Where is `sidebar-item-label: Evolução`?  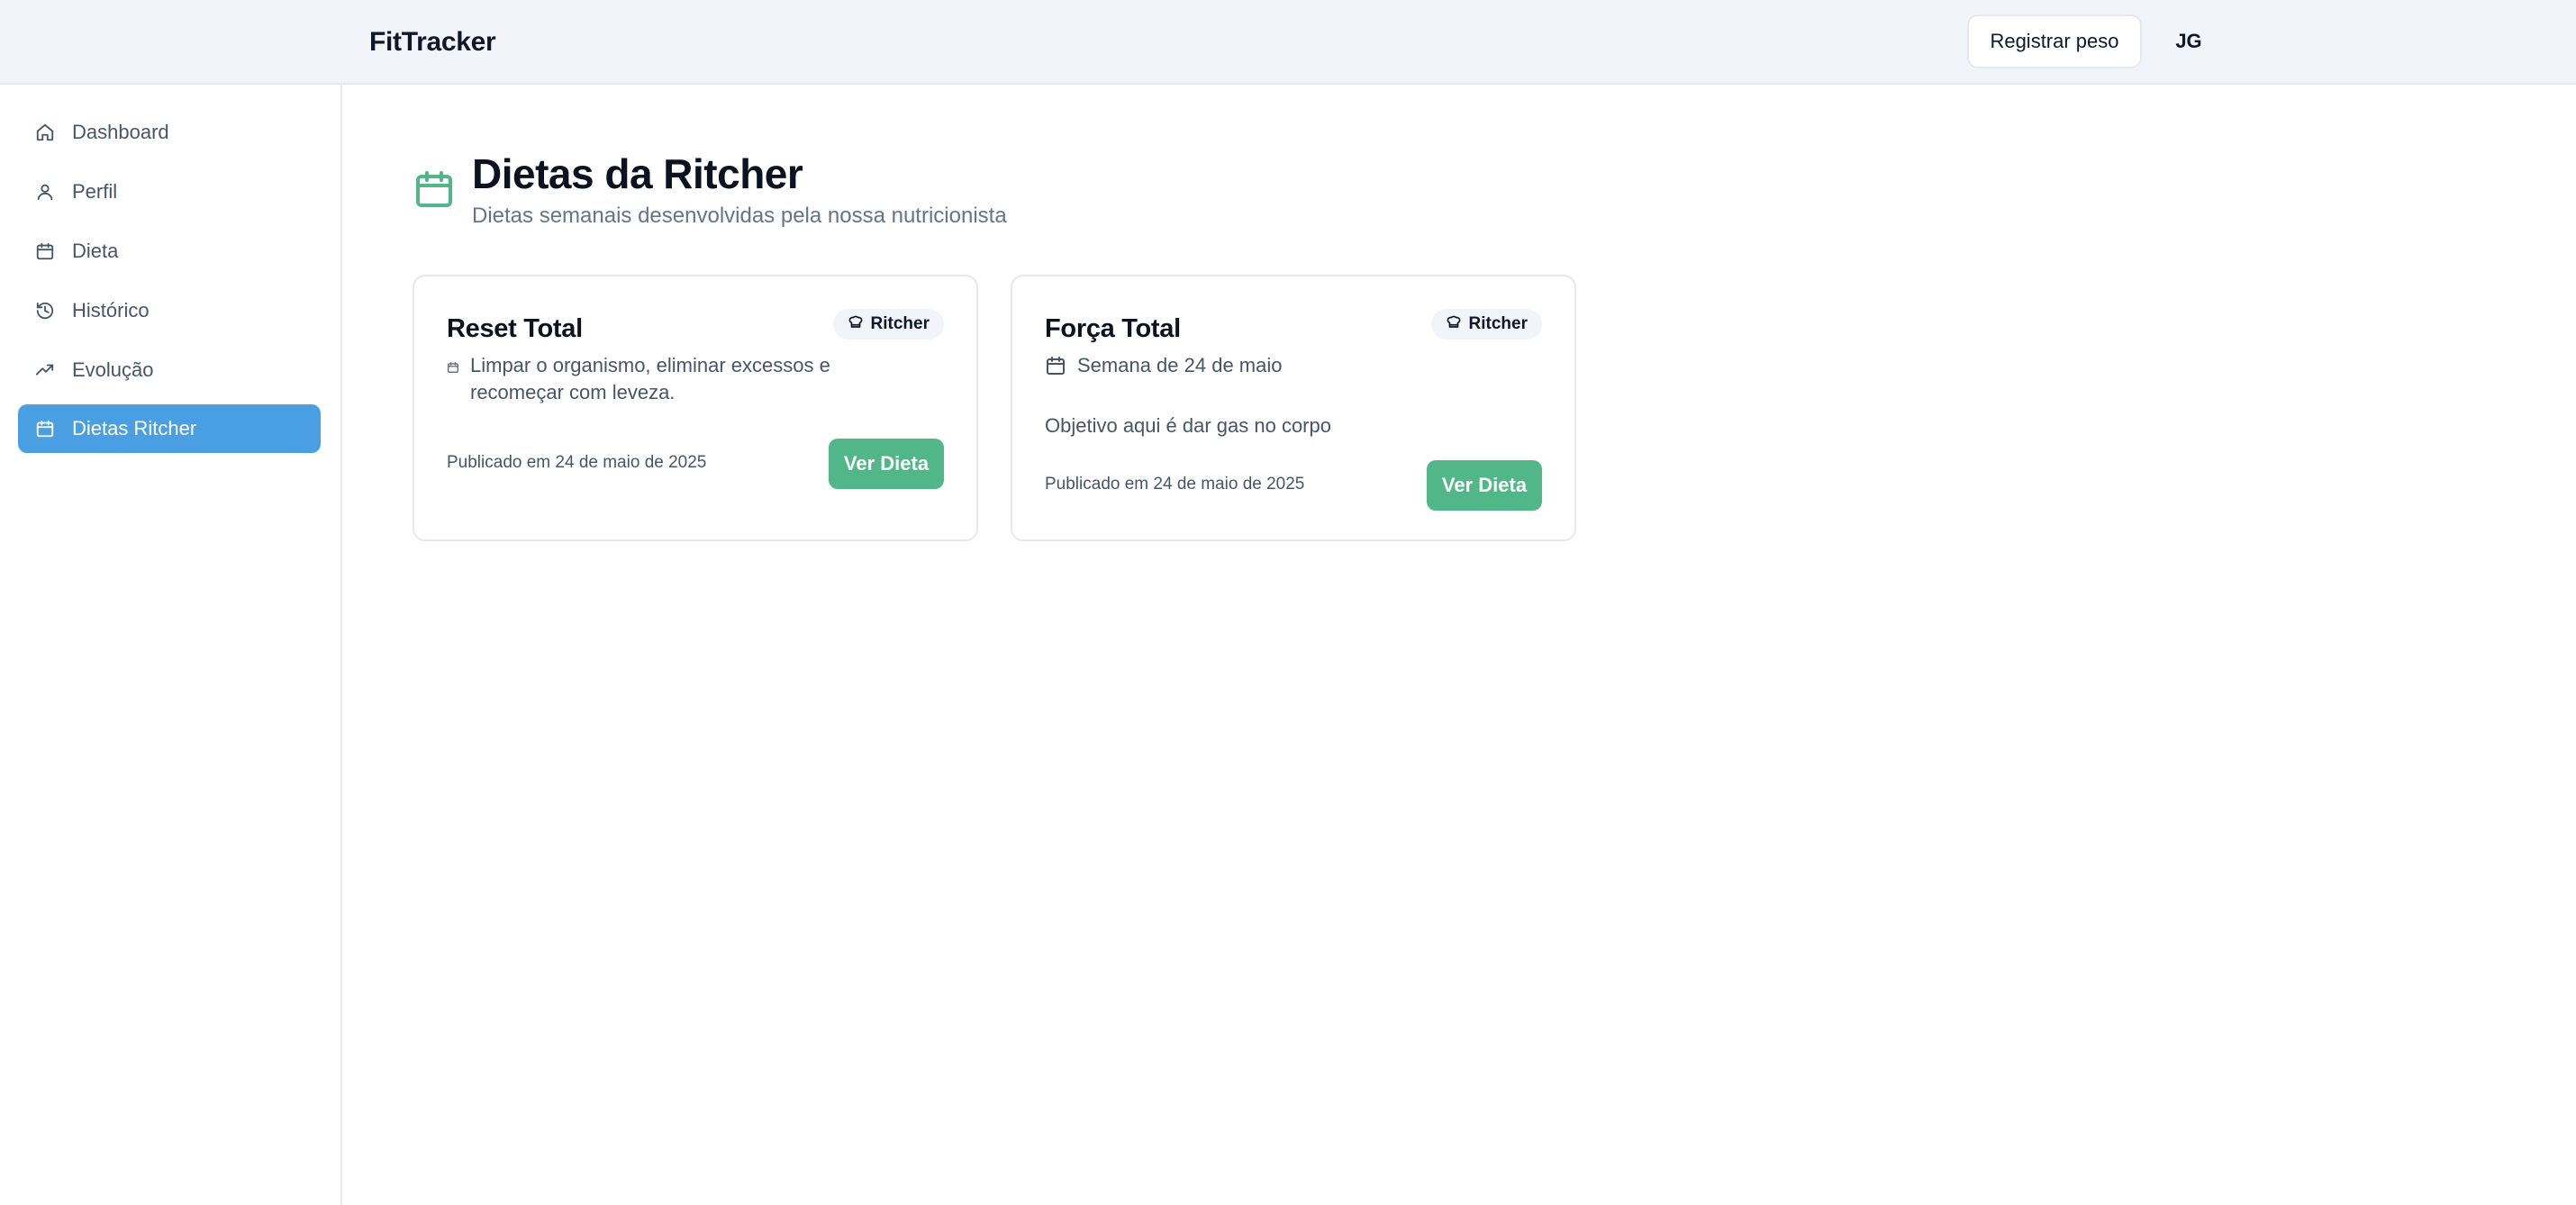
sidebar-item-label: Evolução is located at coordinates (113, 369).